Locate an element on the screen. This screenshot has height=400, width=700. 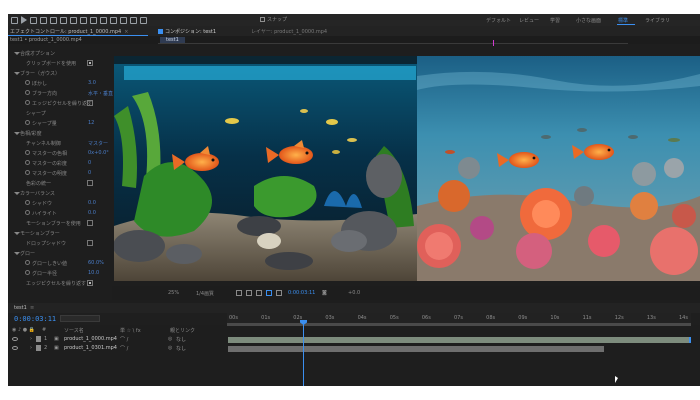
effect-row: グローしきい値 60.0% is located at coordinates (60, 263).